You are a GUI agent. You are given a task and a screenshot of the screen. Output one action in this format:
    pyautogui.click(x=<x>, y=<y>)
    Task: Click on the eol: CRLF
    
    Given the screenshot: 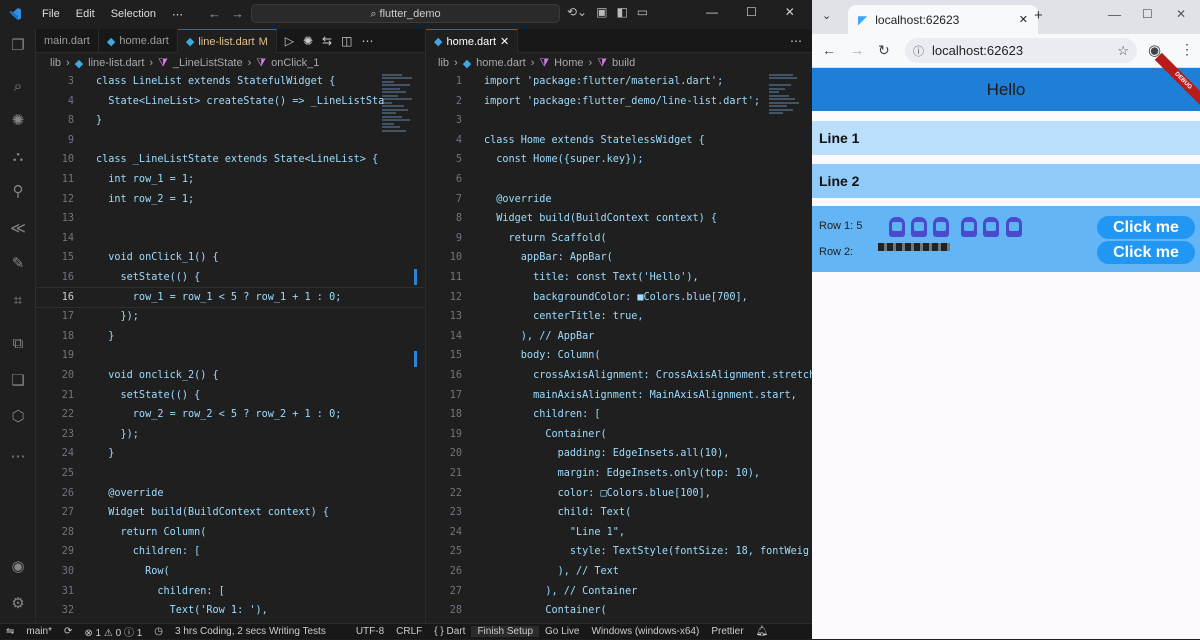 What is the action you would take?
    pyautogui.click(x=409, y=631)
    